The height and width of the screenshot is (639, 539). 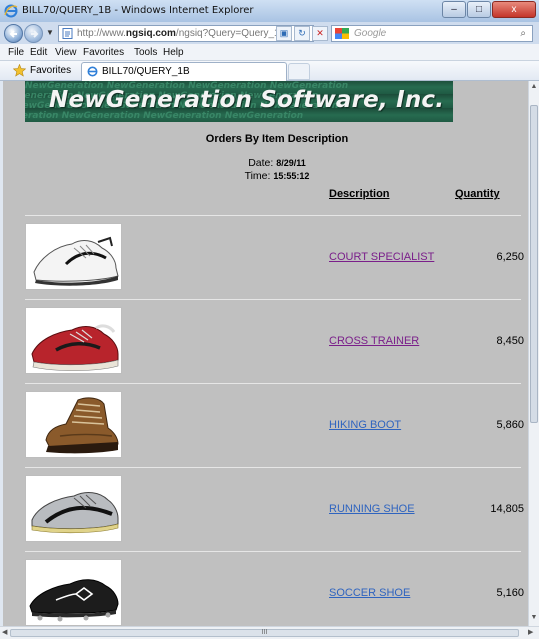 What do you see at coordinates (19, 70) in the screenshot?
I see `favorites-star-icon` at bounding box center [19, 70].